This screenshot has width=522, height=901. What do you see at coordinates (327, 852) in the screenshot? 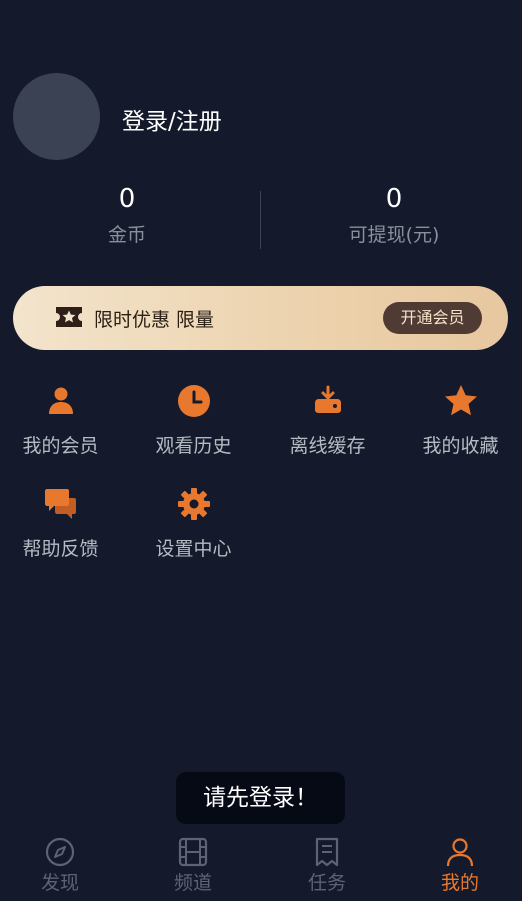
I see `task-icon` at bounding box center [327, 852].